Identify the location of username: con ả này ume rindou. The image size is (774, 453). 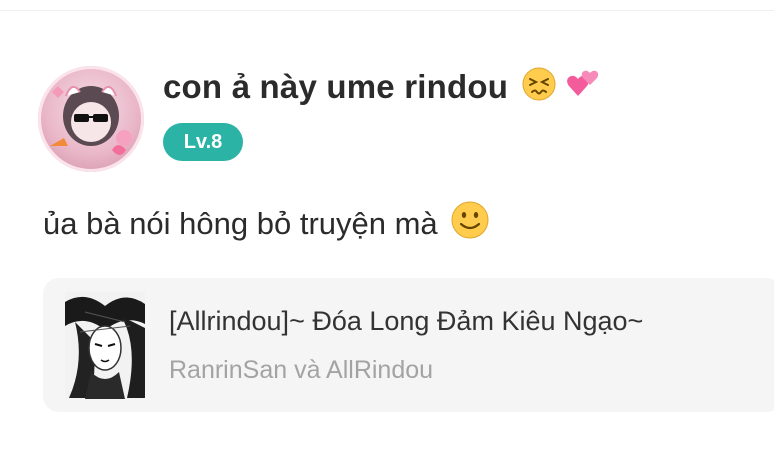
(384, 89).